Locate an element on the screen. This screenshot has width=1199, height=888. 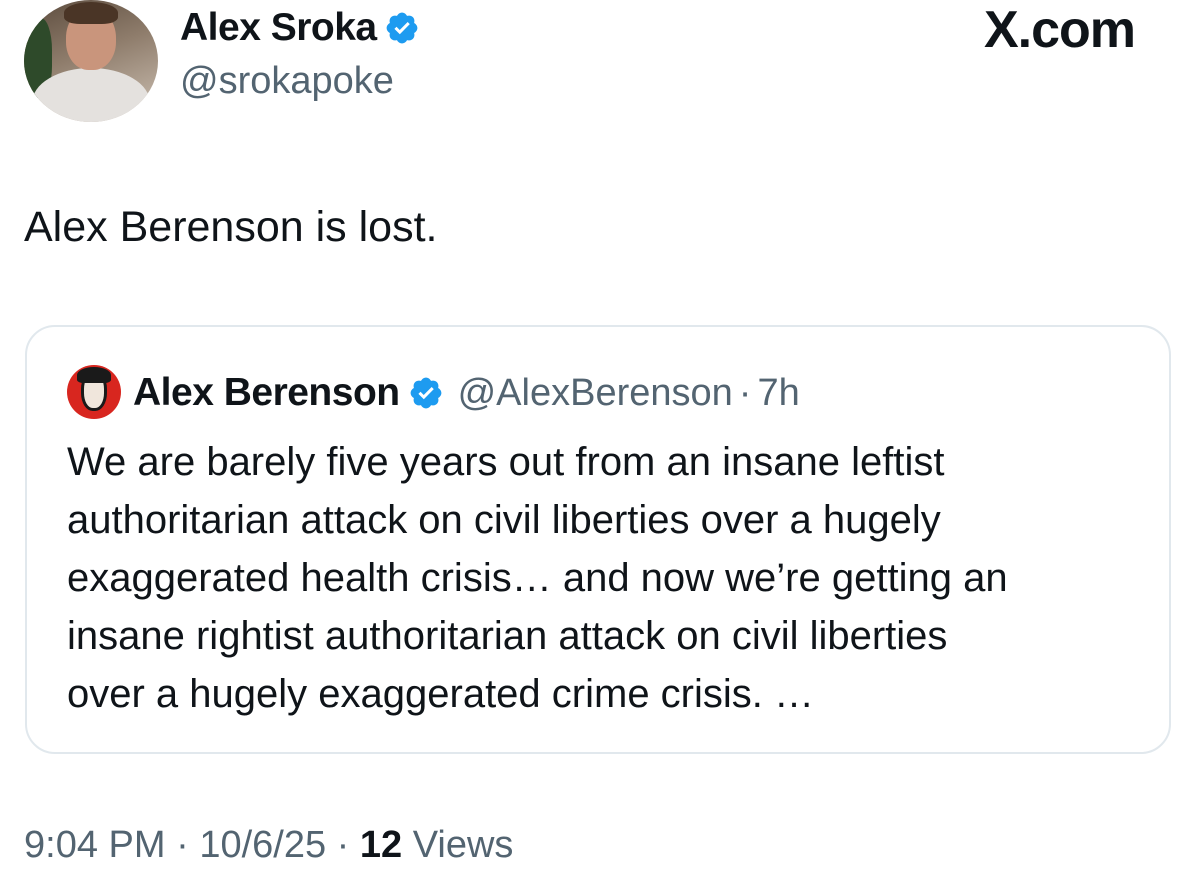
quoted-author-name: Alex Berenson is located at coordinates (266, 393).